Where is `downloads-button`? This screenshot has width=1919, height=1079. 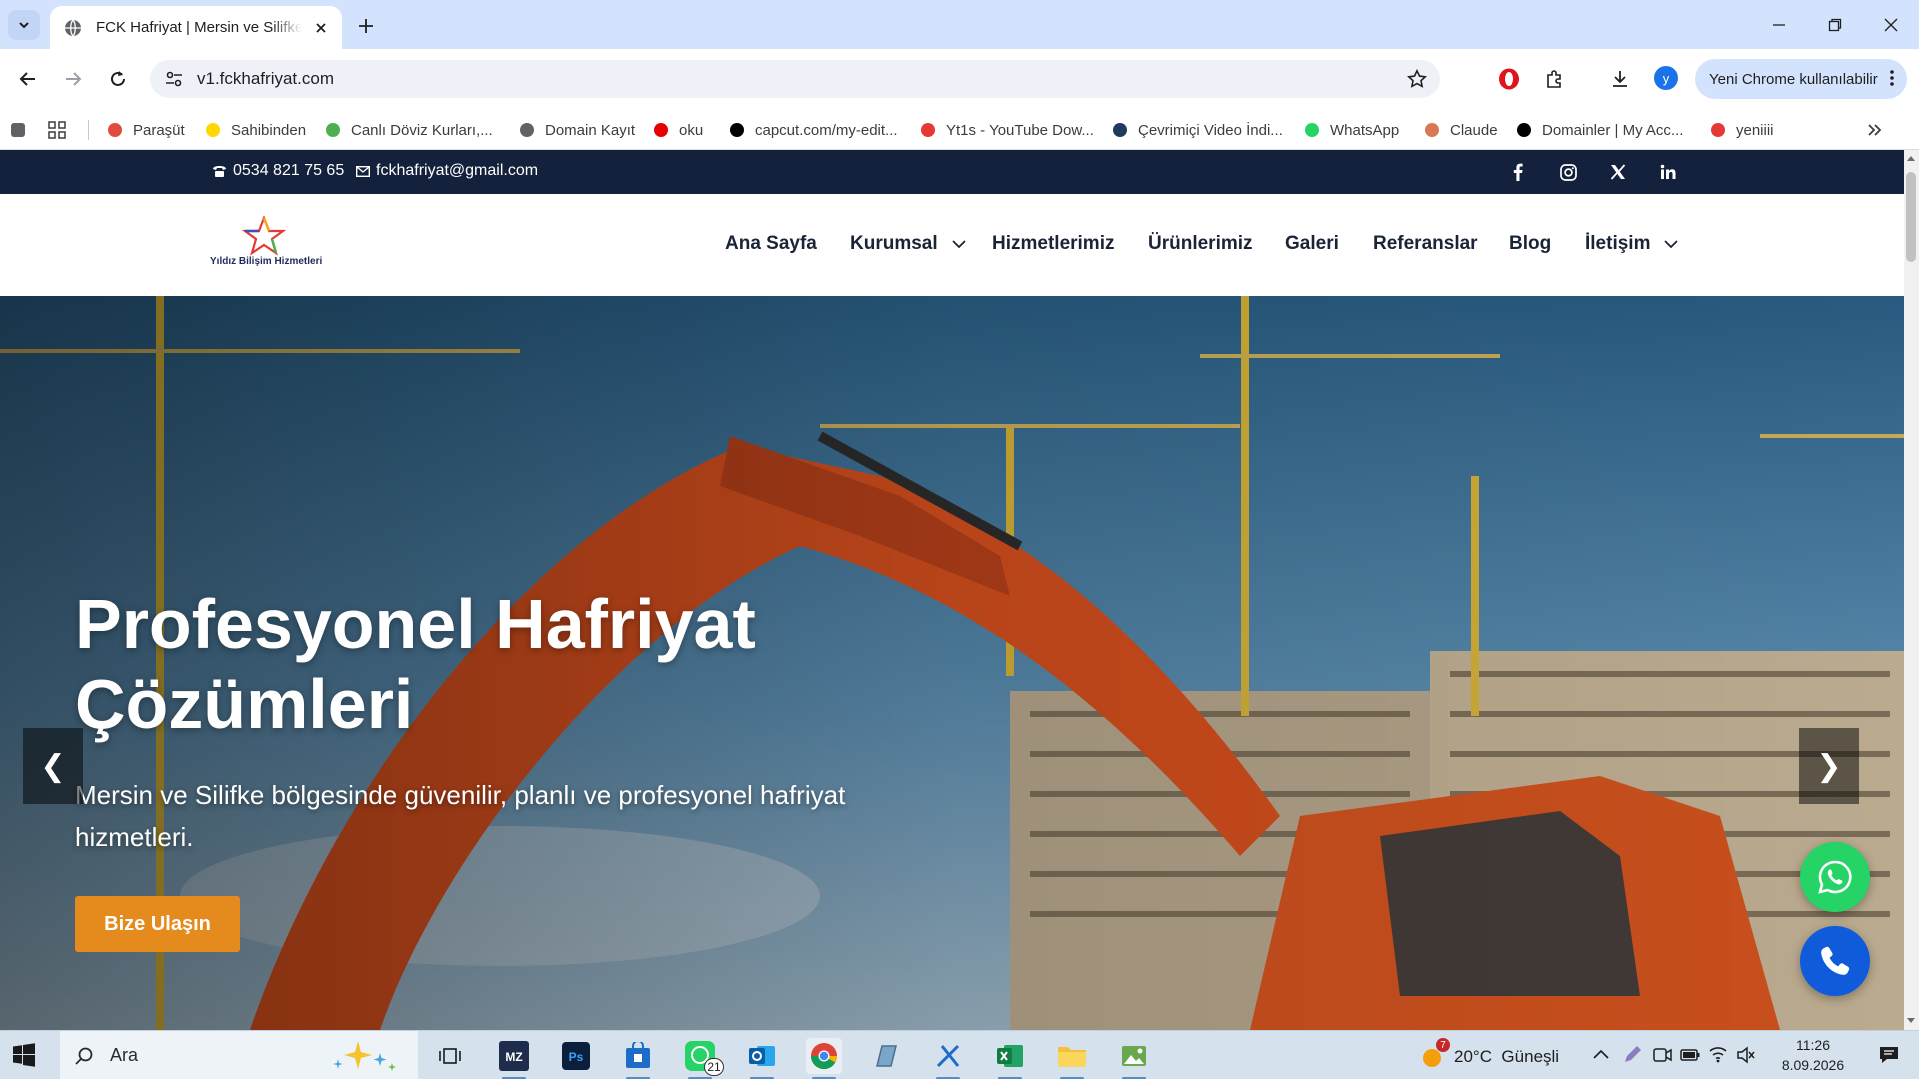 downloads-button is located at coordinates (1620, 79).